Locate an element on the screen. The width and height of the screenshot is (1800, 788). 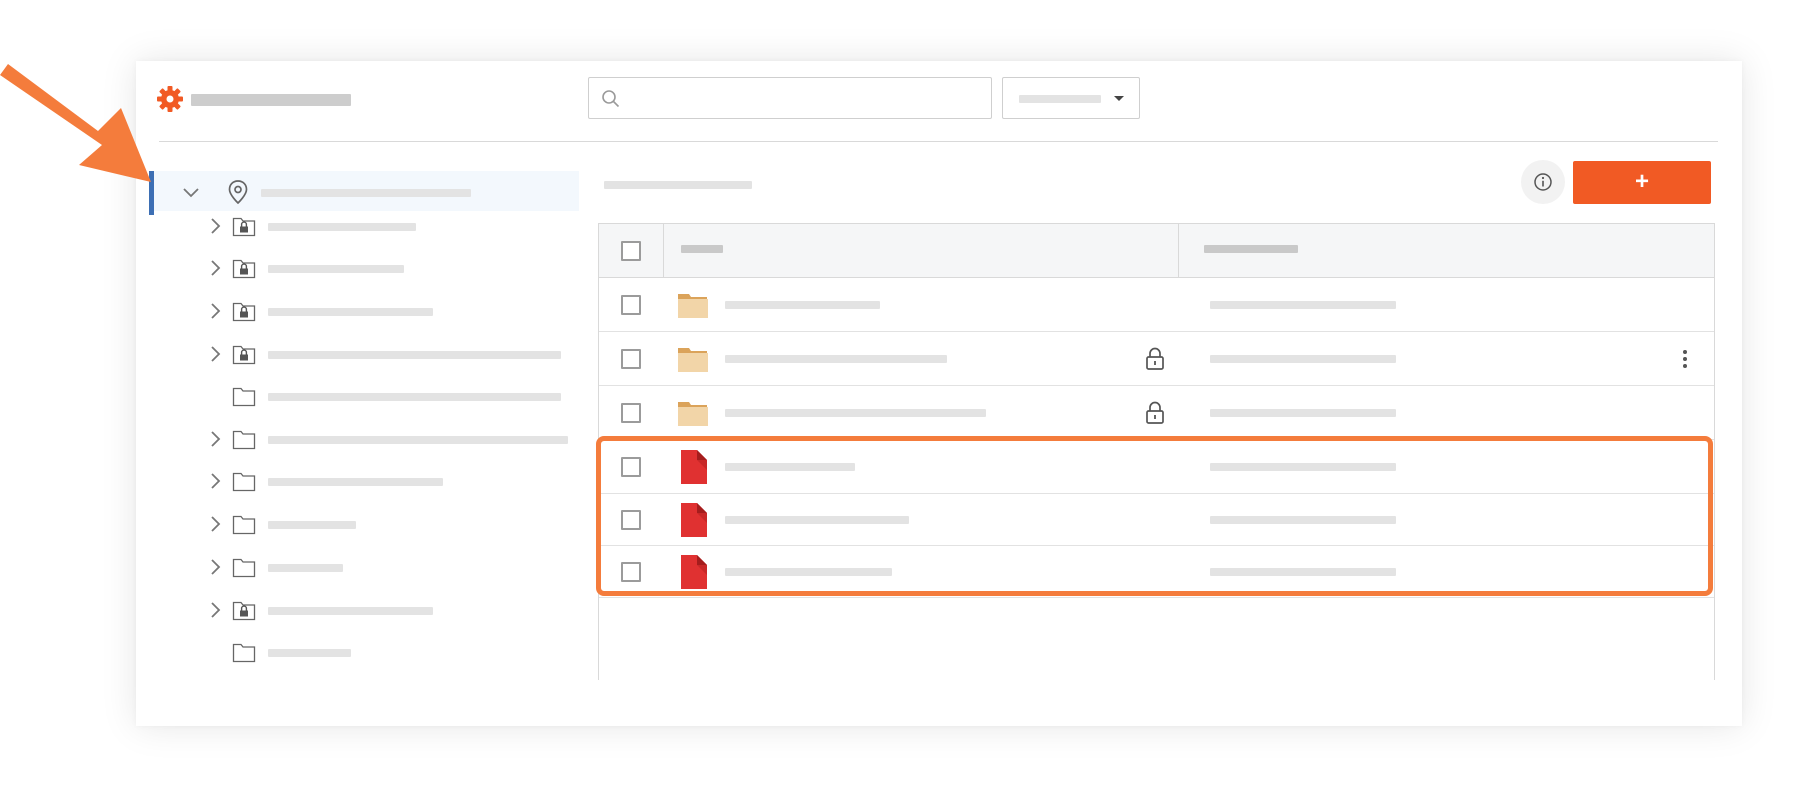
search-icon is located at coordinates (611, 99).